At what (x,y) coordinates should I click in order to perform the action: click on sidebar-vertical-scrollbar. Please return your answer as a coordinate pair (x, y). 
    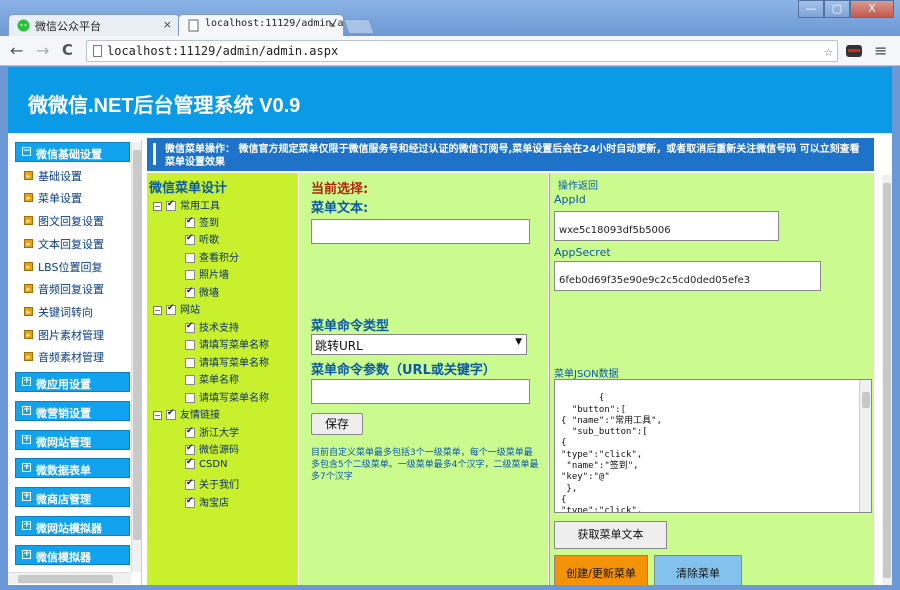
    Looking at the image, I should click on (136, 357).